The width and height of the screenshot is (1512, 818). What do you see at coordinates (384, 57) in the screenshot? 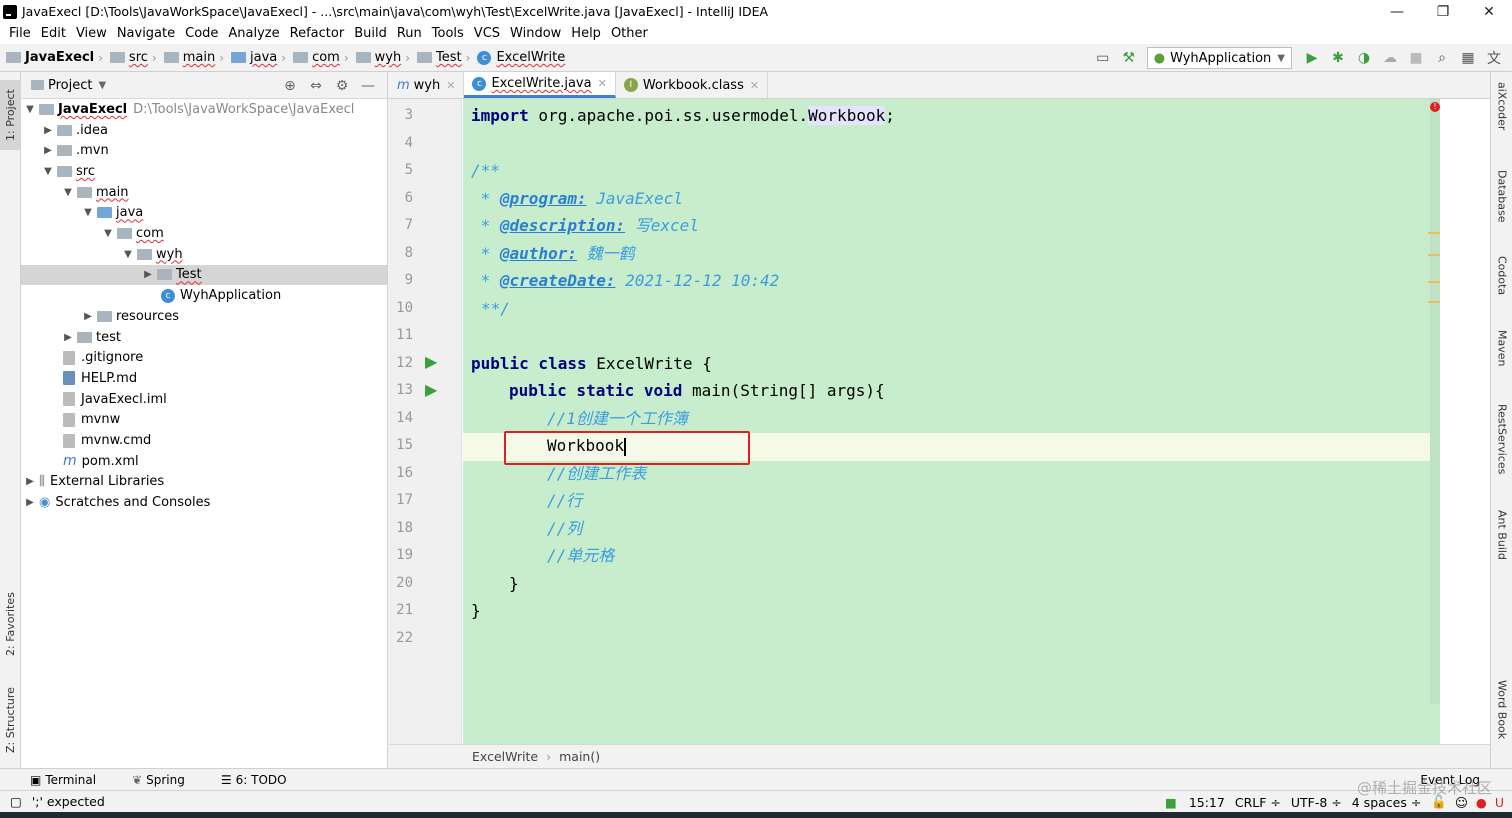
I see `nav-crumb-wyh: wyh ›` at bounding box center [384, 57].